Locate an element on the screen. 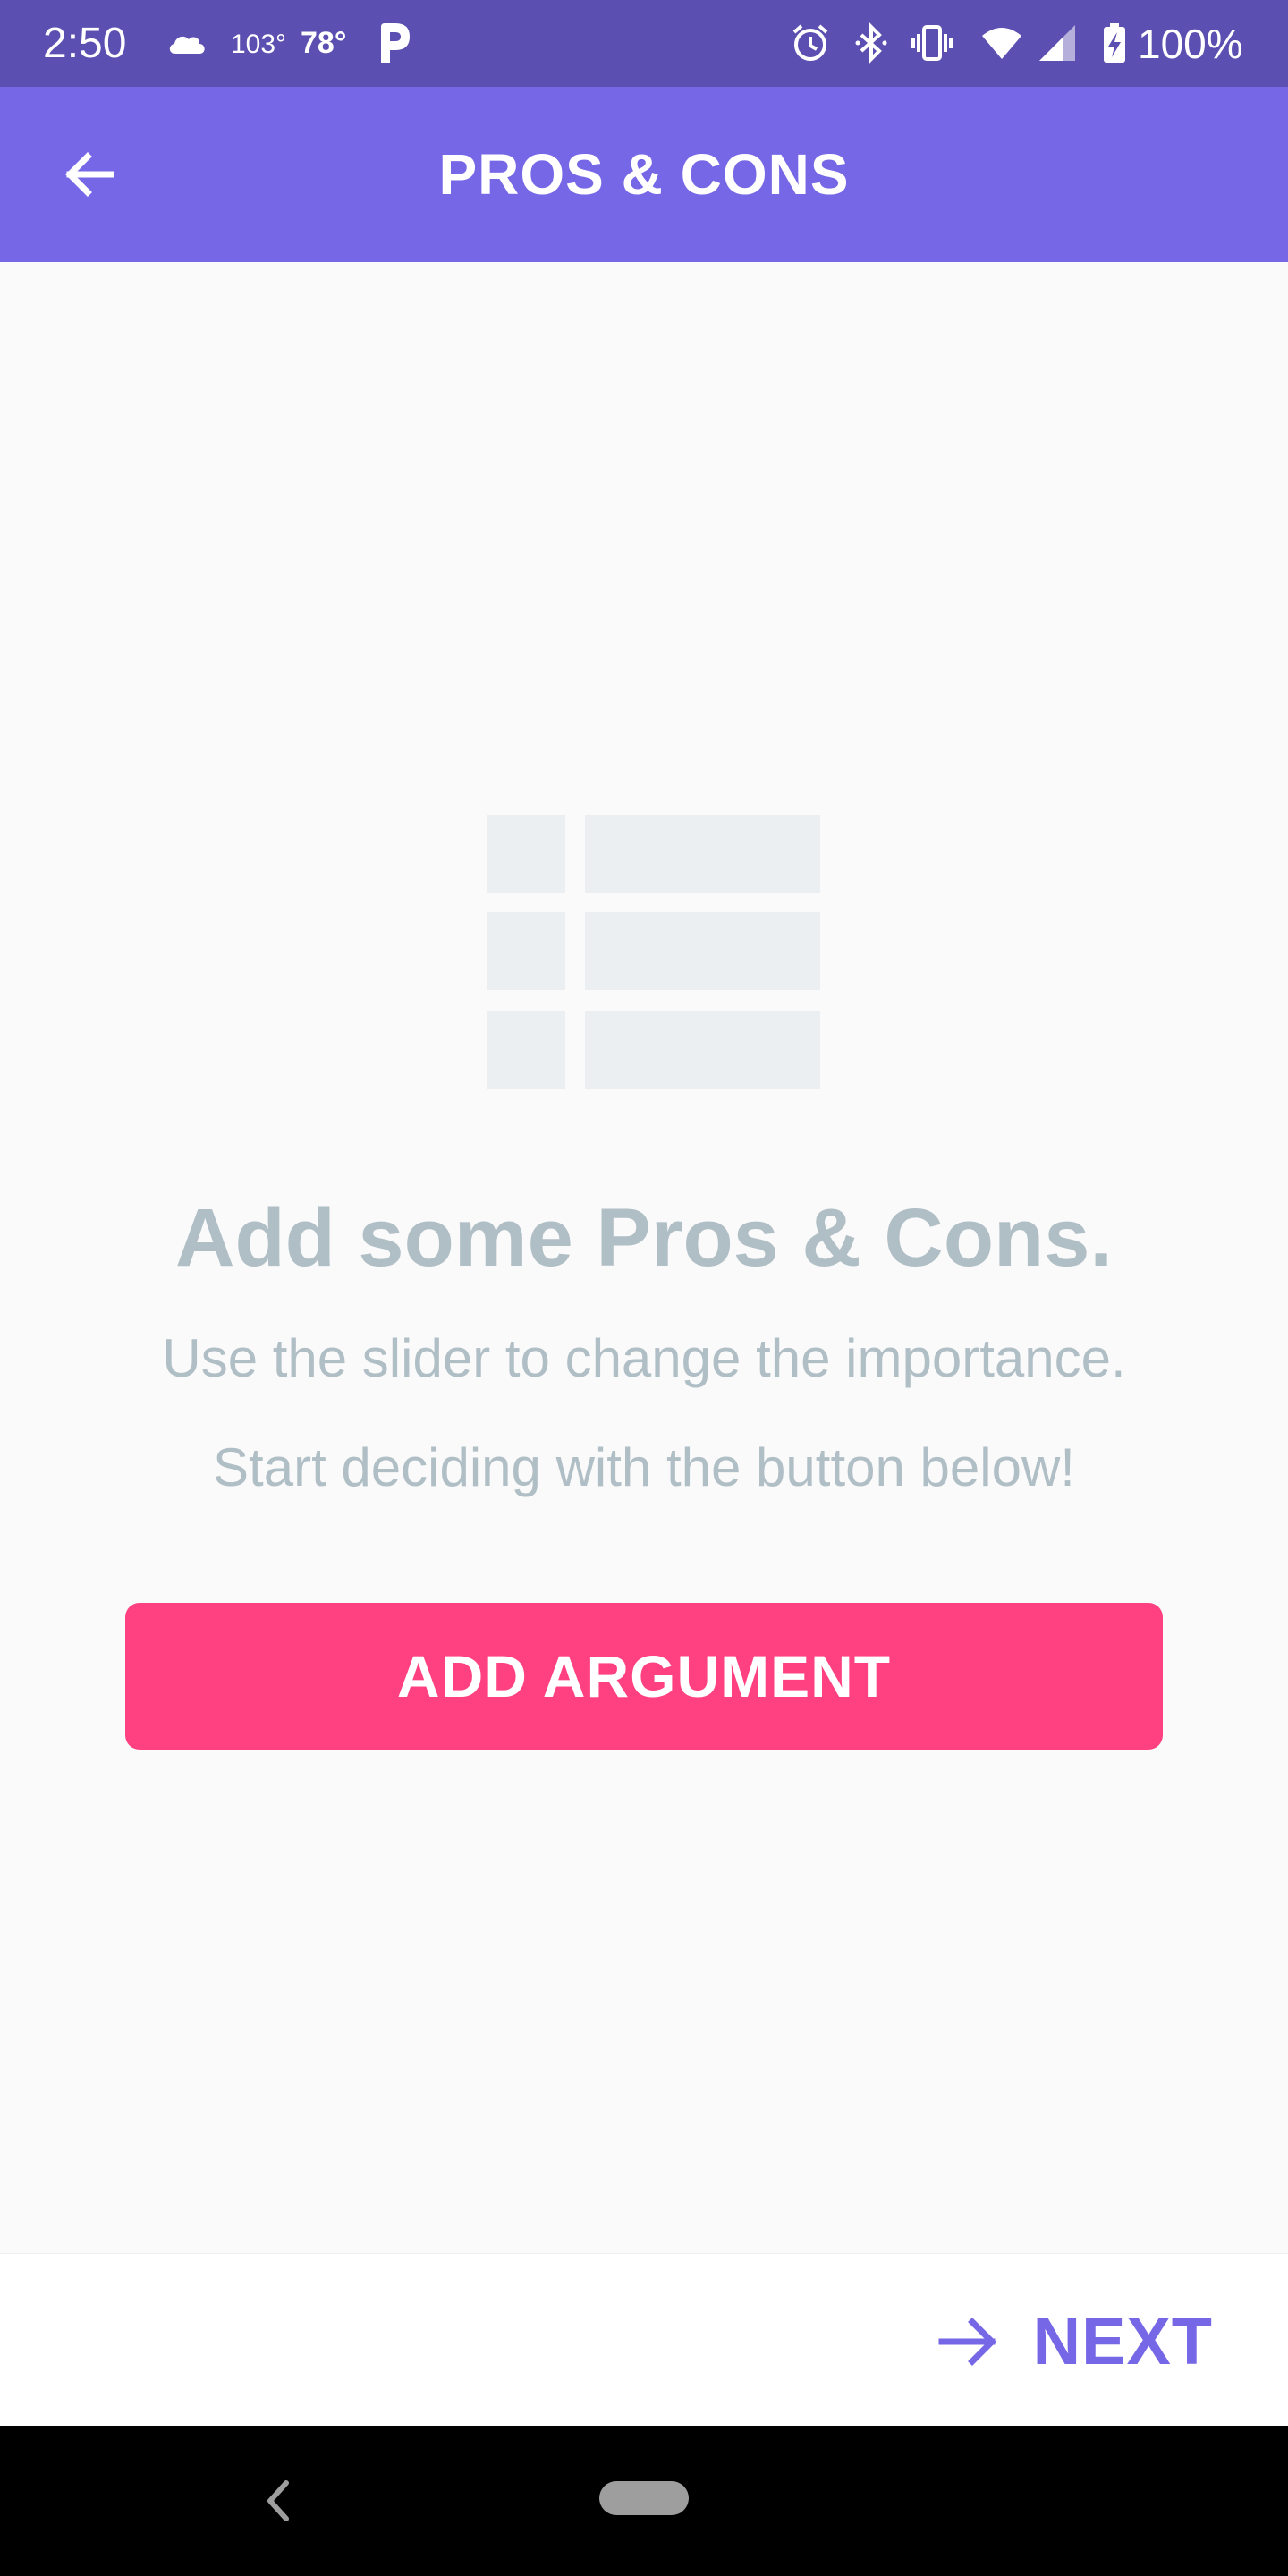  back-button is located at coordinates (89, 174).